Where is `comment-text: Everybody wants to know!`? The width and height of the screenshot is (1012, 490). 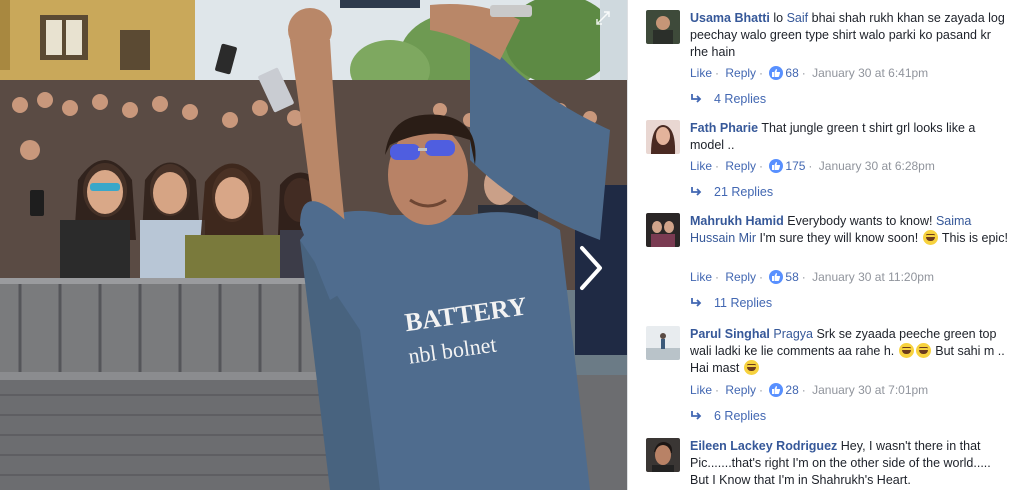
comment-text: Everybody wants to know! is located at coordinates (860, 221).